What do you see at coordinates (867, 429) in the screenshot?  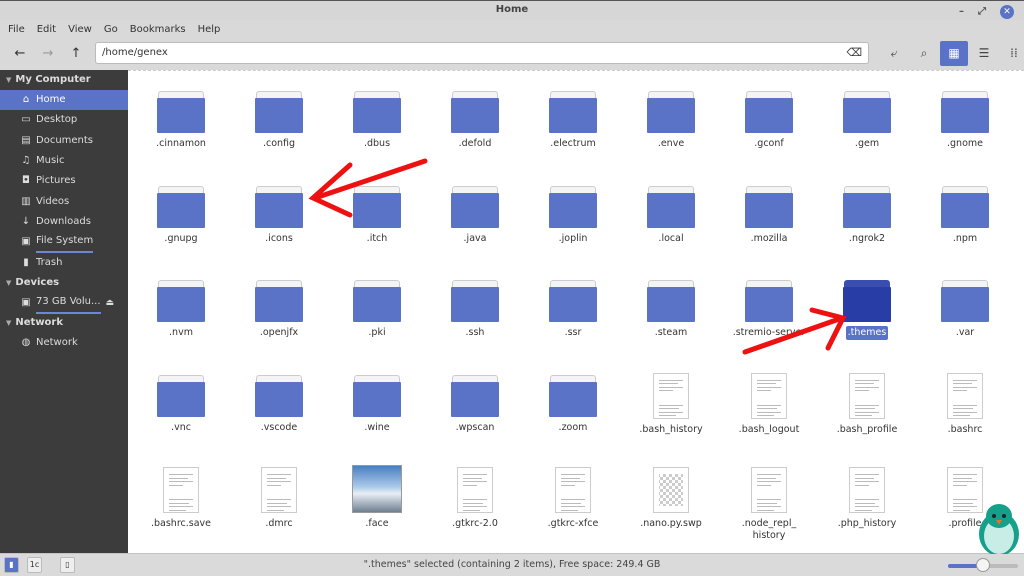 I see `file-name: .bash_profile` at bounding box center [867, 429].